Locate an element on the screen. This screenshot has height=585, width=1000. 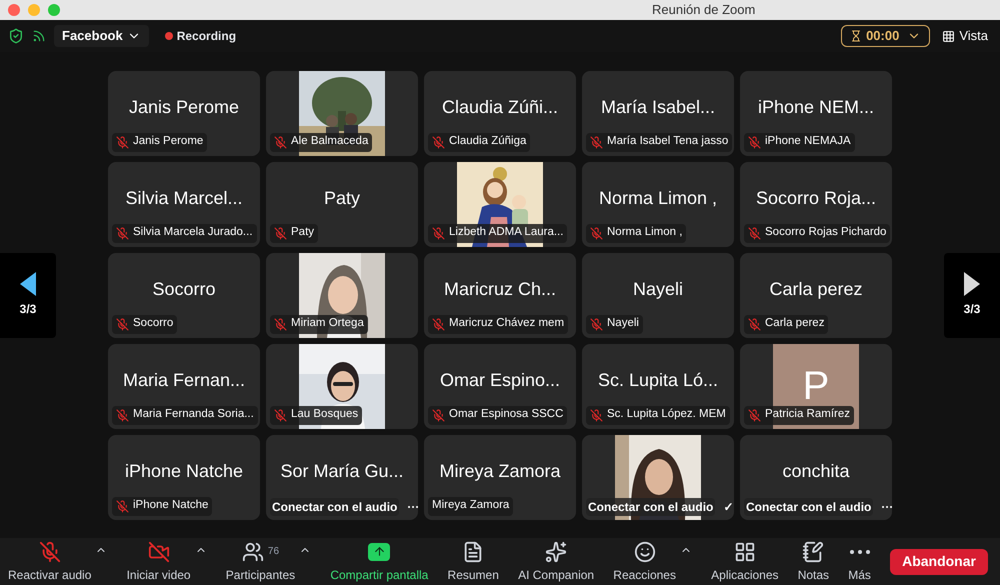
name-text: Nayeli is located at coordinates (623, 324).